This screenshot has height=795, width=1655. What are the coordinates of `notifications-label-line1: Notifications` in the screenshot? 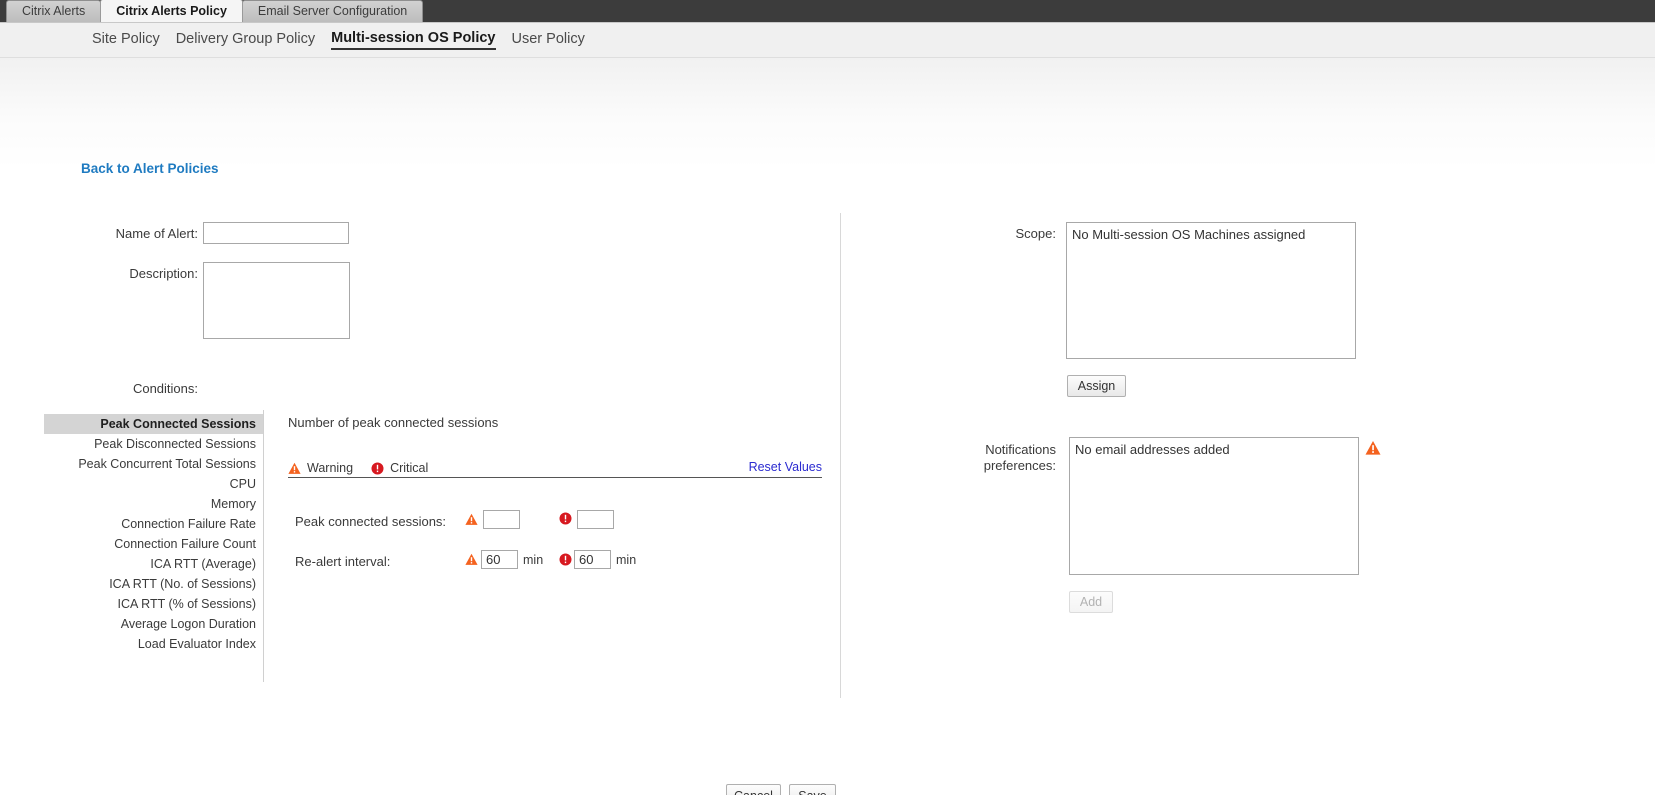 It's located at (1020, 449).